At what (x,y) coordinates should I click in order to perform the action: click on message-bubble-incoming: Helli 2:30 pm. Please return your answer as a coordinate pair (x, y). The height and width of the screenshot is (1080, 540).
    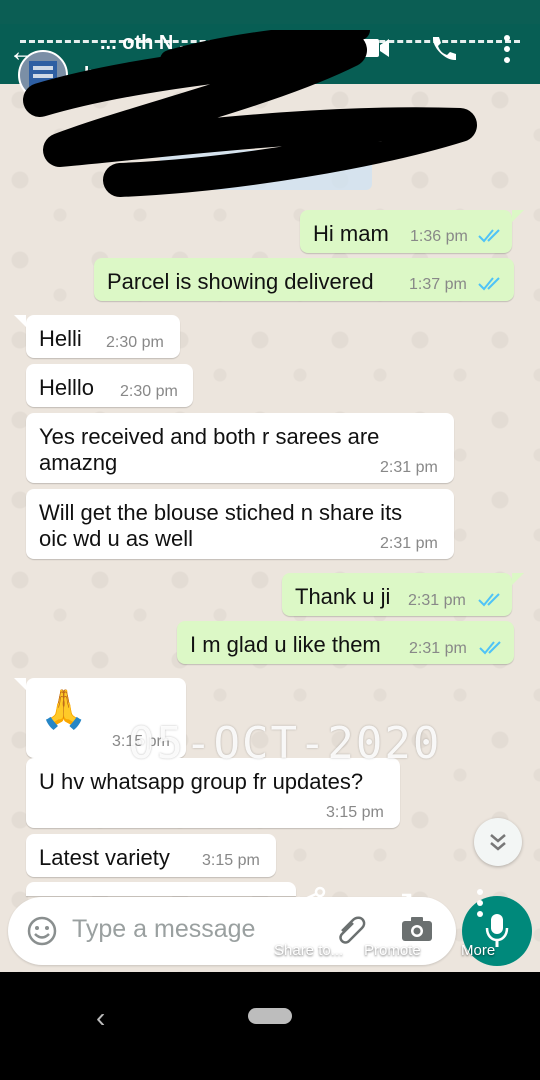
    Looking at the image, I should click on (103, 336).